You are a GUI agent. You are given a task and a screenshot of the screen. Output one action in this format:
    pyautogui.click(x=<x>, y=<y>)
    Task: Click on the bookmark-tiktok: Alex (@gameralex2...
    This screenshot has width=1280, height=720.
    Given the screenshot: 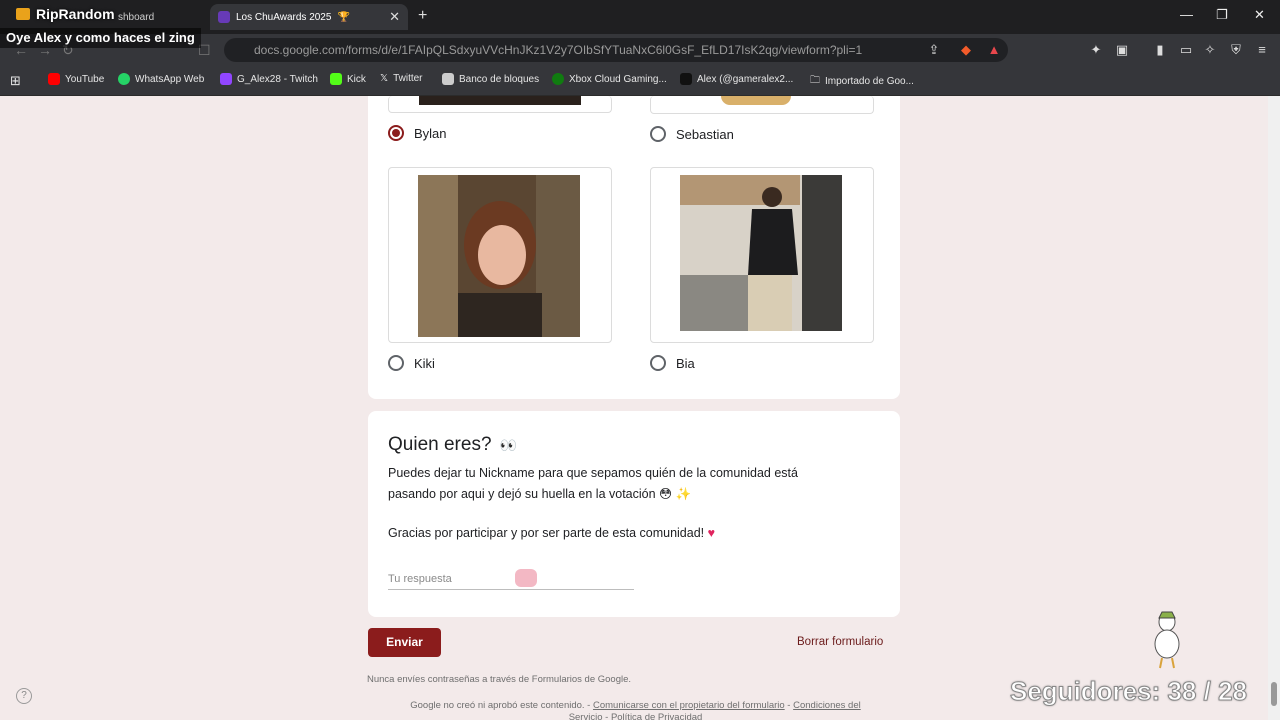 What is the action you would take?
    pyautogui.click(x=736, y=79)
    